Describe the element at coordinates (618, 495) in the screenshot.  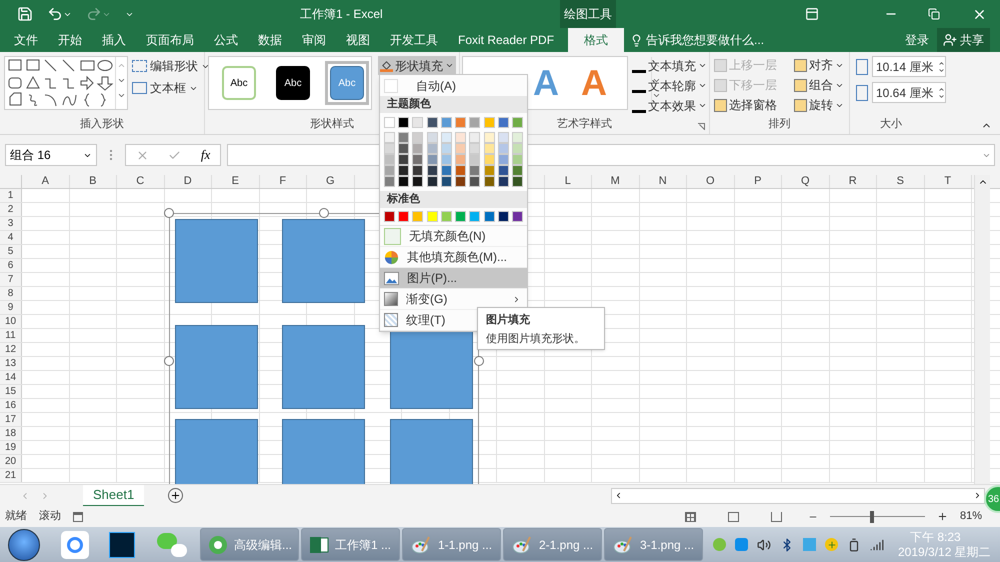
I see `scroll-left-icon` at that location.